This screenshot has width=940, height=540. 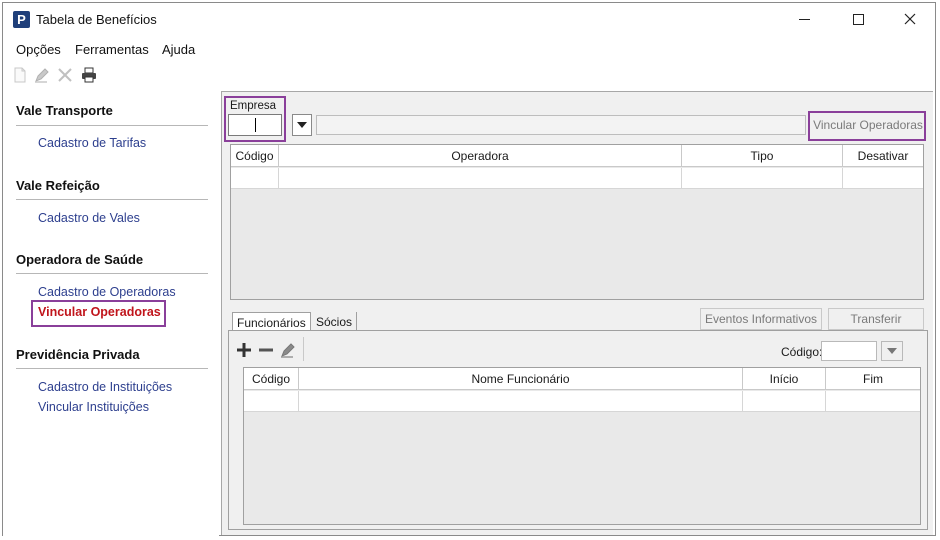 I want to click on column-header-desativar: Desativar, so click(x=883, y=156).